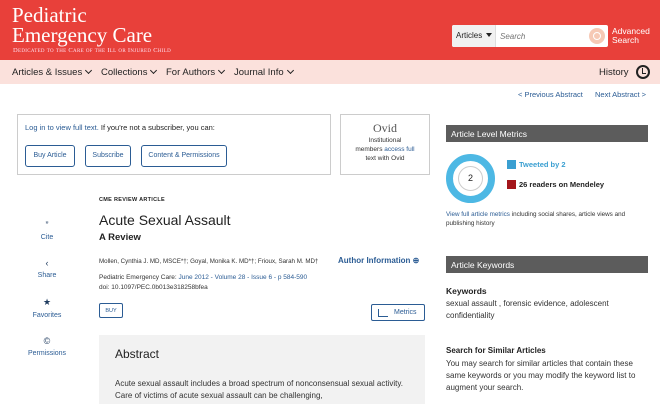  I want to click on ovid-line3: text with Ovid, so click(385, 158).